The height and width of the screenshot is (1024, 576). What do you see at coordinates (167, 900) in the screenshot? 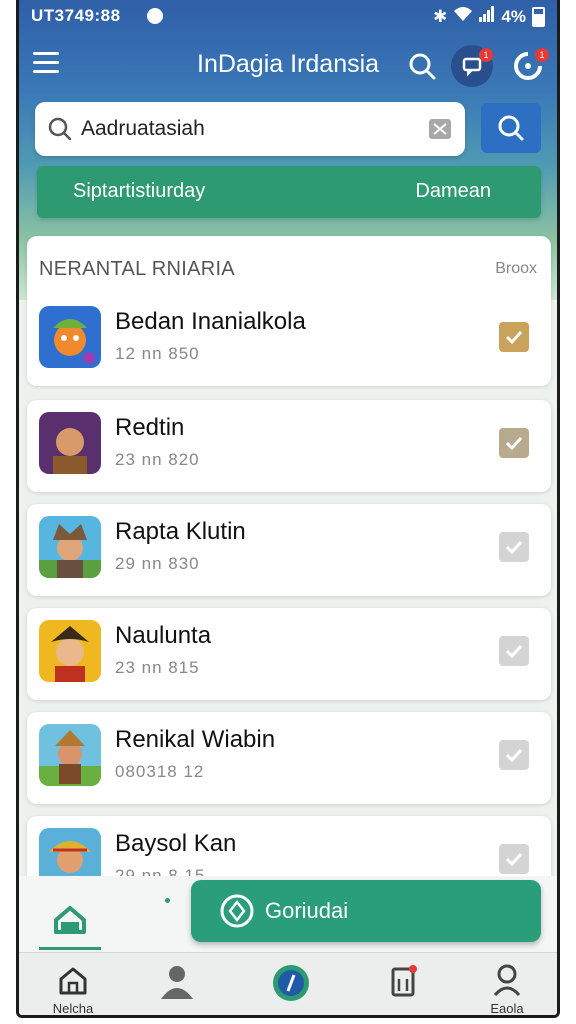
I see `indicator-dot` at bounding box center [167, 900].